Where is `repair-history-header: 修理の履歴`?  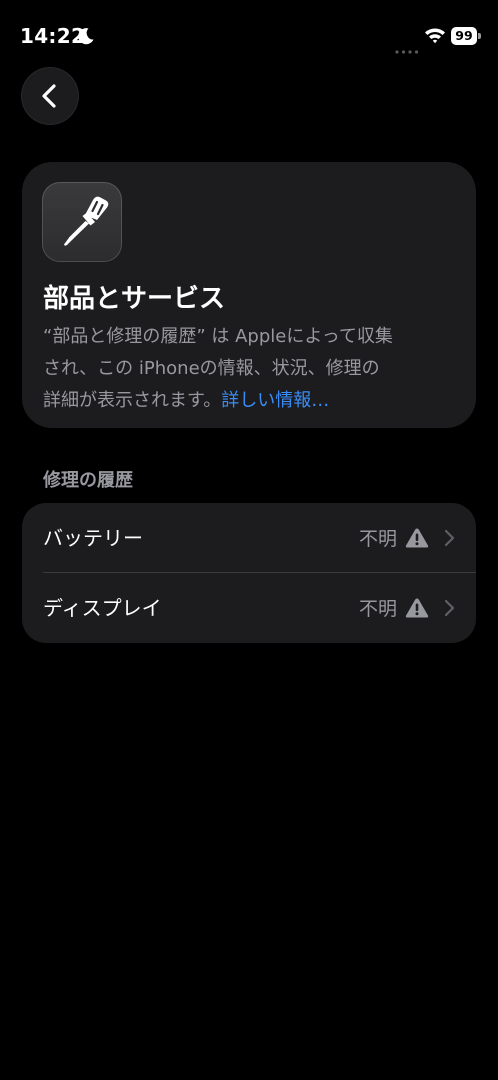
repair-history-header: 修理の履歴 is located at coordinates (88, 480).